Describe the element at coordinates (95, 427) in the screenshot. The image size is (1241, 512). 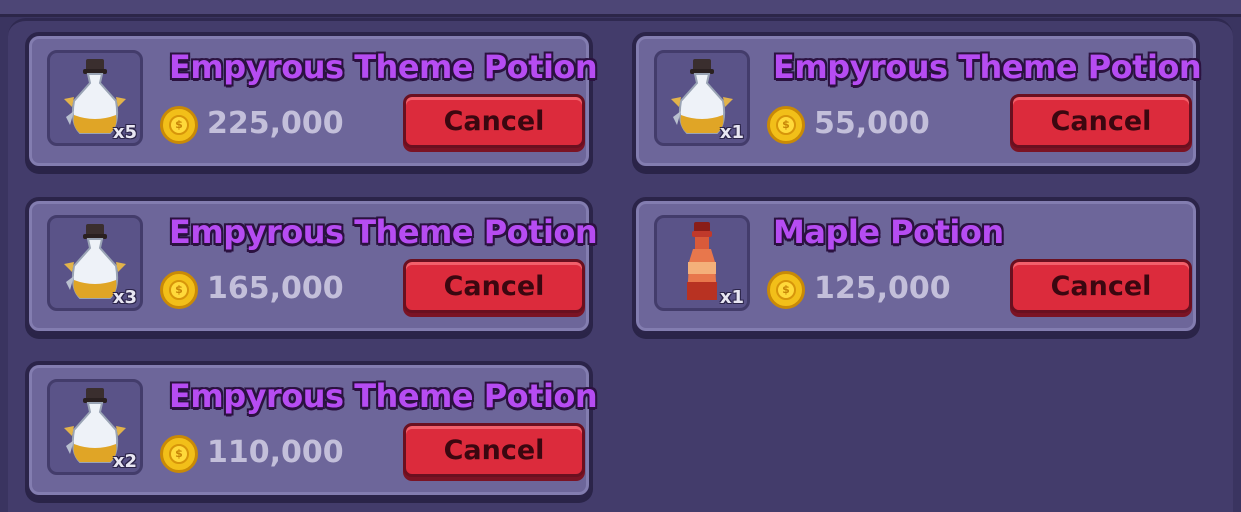
I see `item-slot: x2` at that location.